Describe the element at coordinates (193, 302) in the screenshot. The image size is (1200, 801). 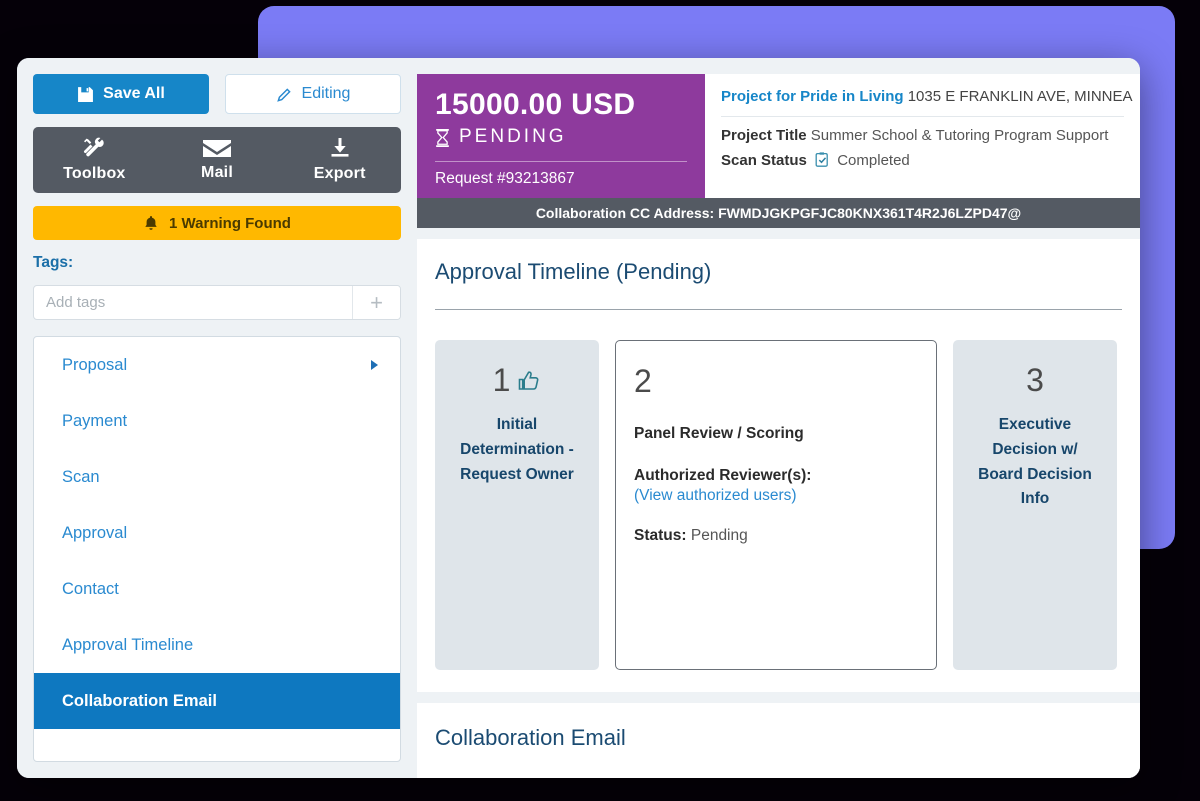
I see `tags-input` at that location.